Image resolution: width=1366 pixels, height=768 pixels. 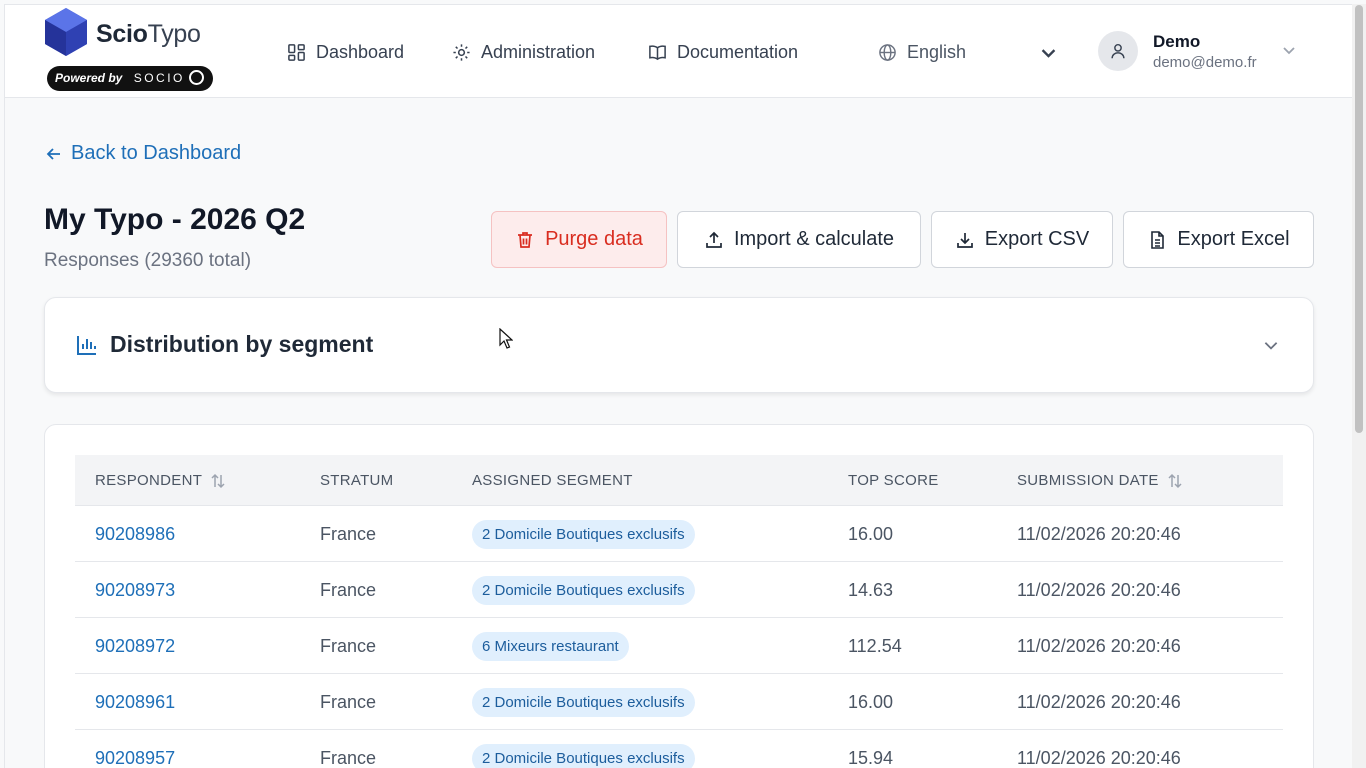 I want to click on brand-name: ScioTypo, so click(x=148, y=34).